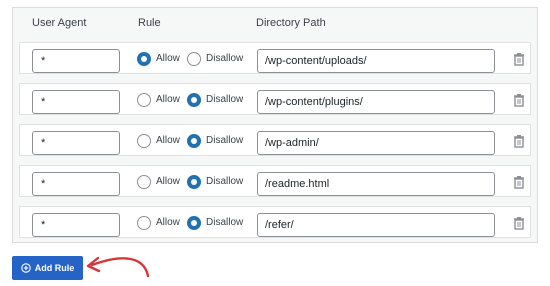 Image resolution: width=550 pixels, height=286 pixels. Describe the element at coordinates (291, 23) in the screenshot. I see `header-directory-path: Directory Path` at that location.